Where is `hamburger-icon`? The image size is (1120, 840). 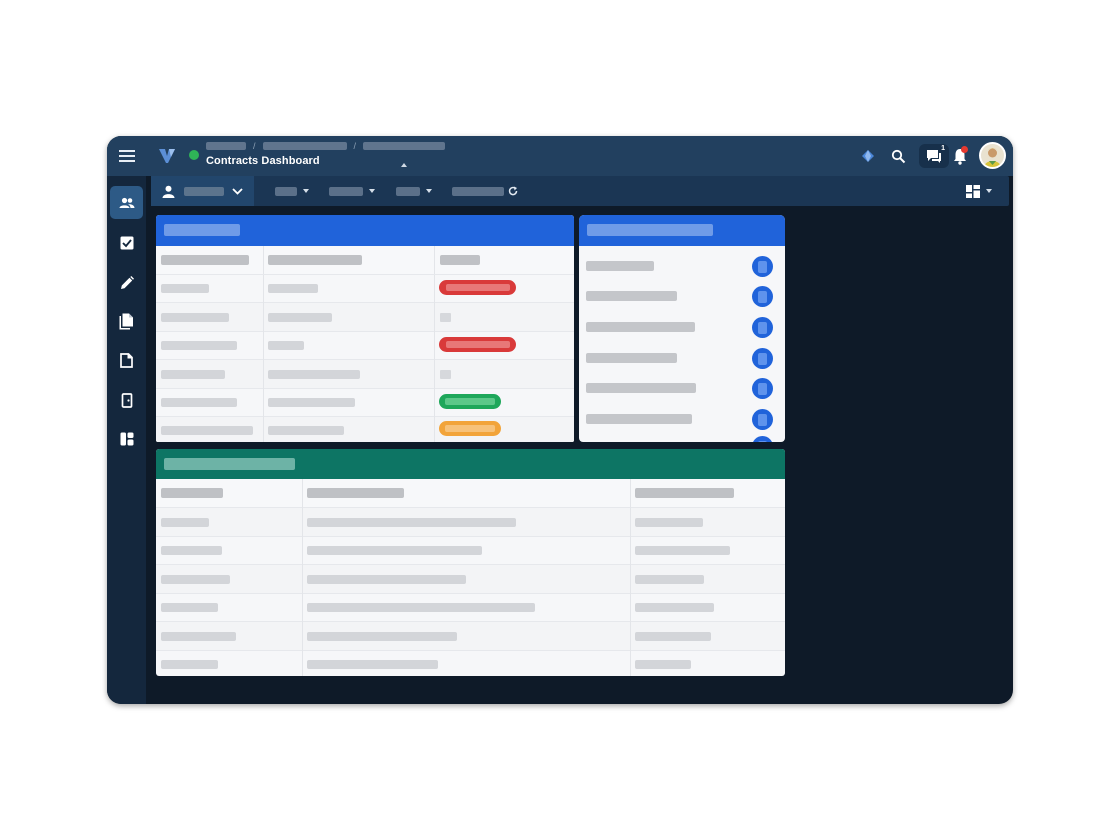
hamburger-icon is located at coordinates (127, 156).